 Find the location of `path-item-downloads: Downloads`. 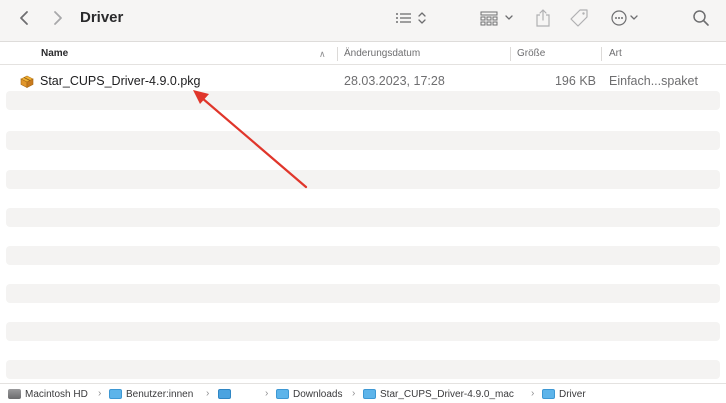

path-item-downloads: Downloads is located at coordinates (309, 393).